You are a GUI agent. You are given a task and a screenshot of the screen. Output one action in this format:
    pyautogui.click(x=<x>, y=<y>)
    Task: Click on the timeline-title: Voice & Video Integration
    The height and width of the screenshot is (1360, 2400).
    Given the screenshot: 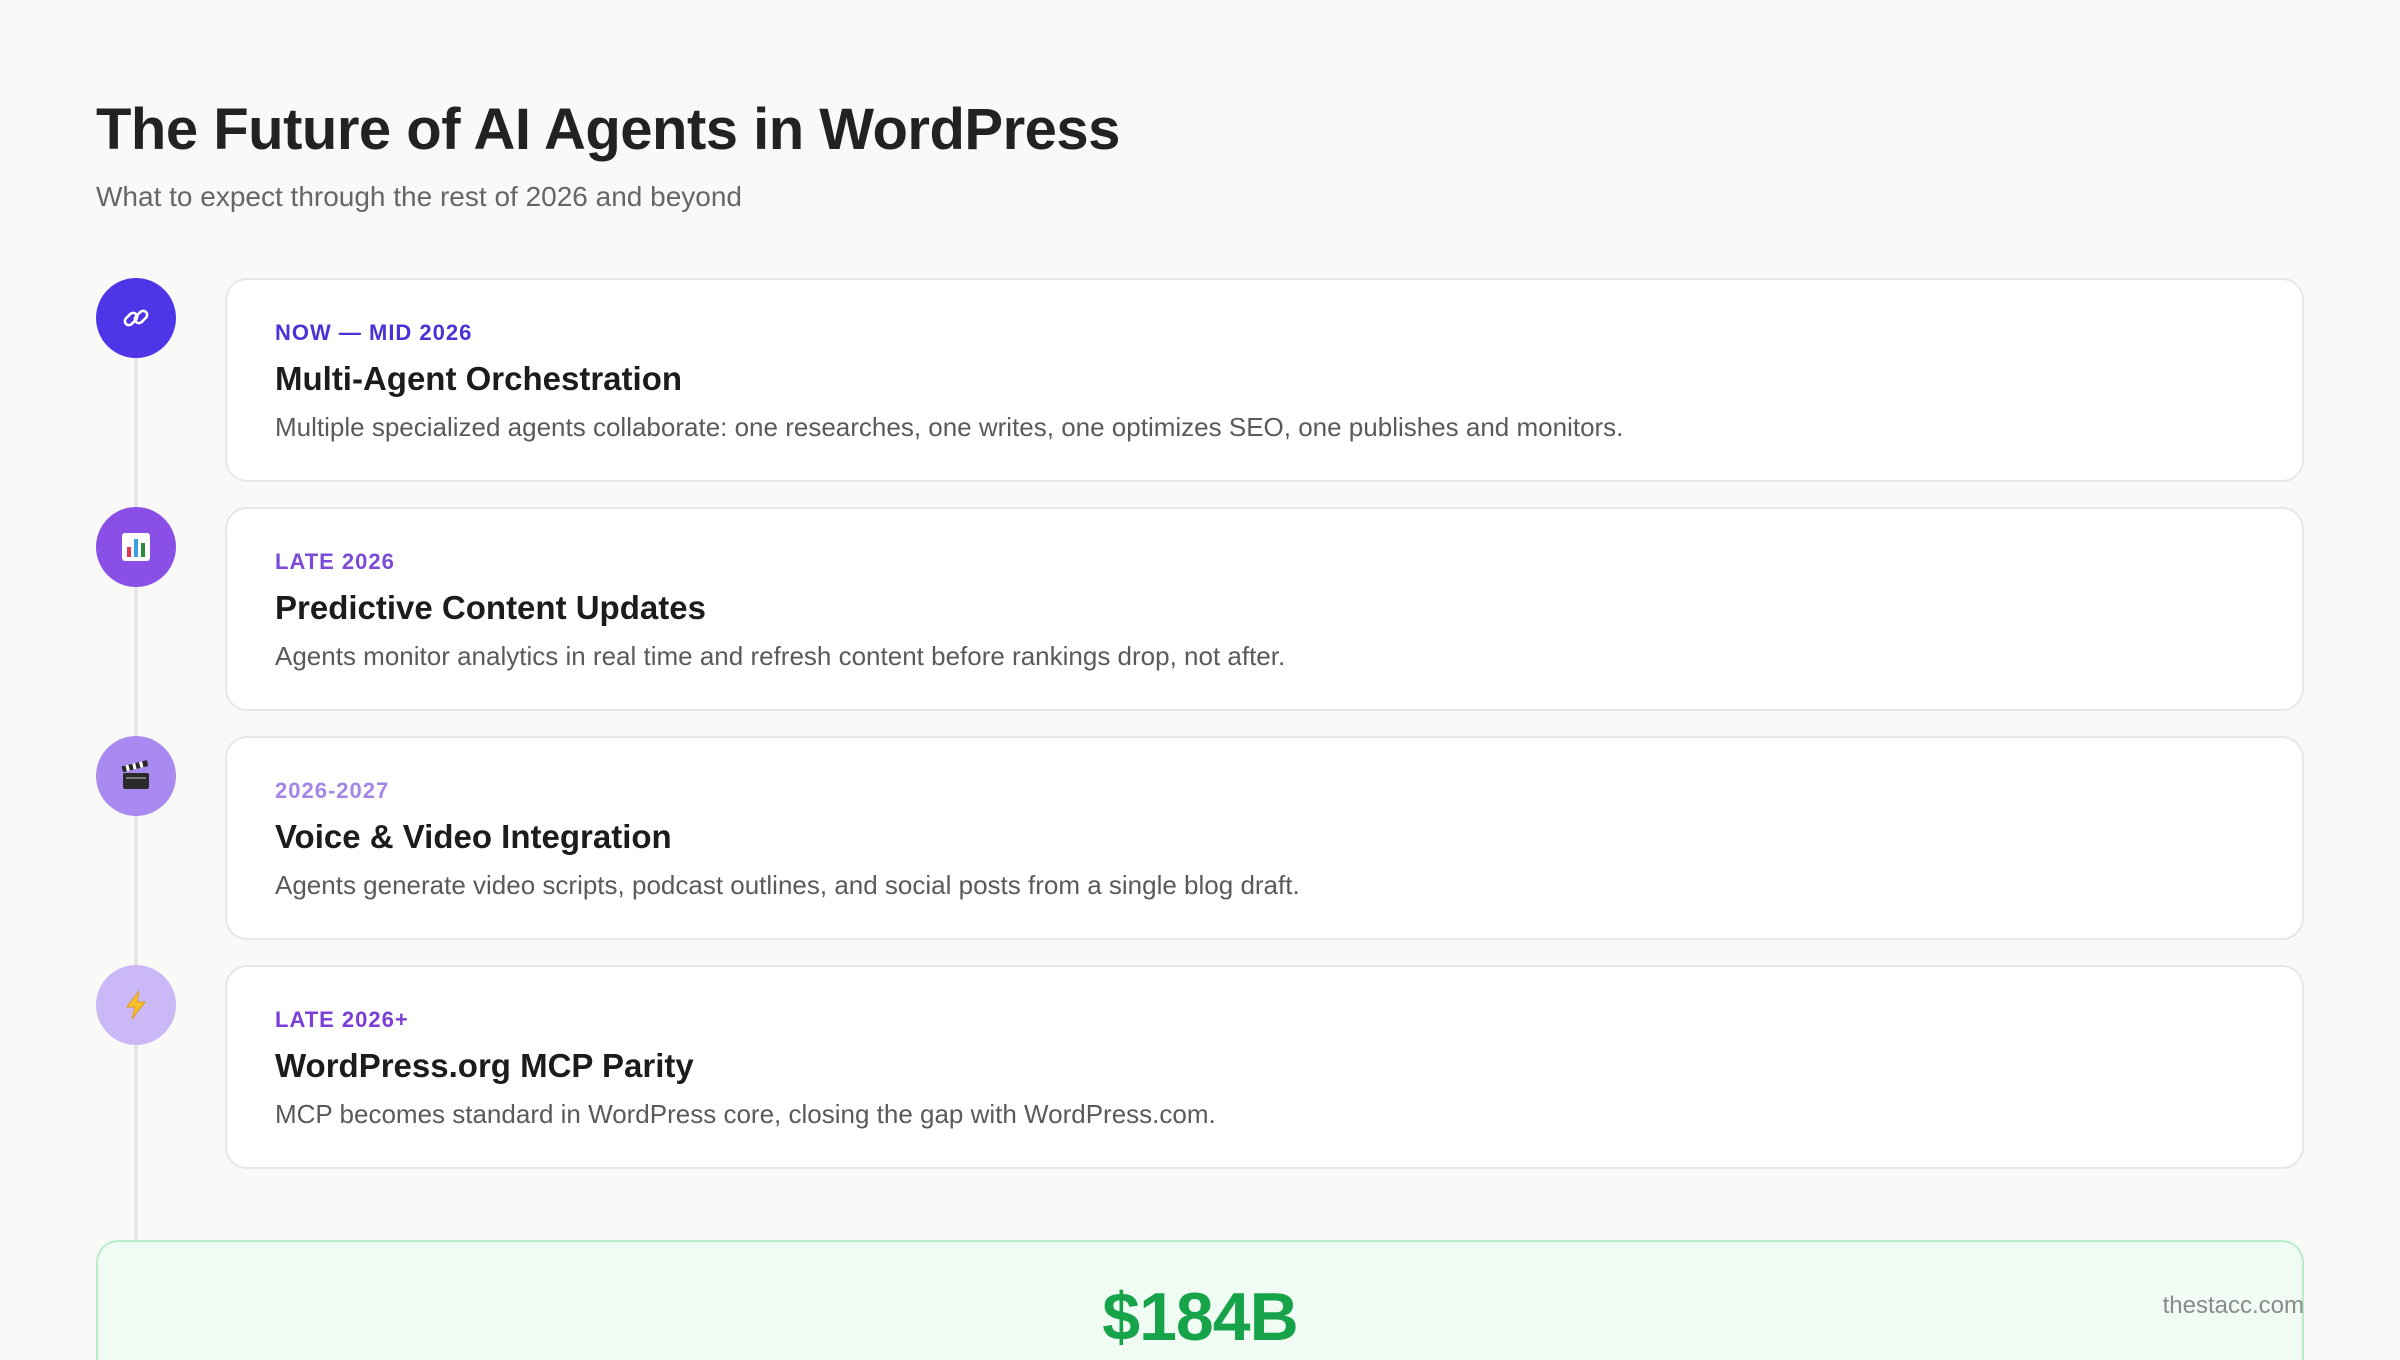 What is the action you would take?
    pyautogui.click(x=473, y=836)
    